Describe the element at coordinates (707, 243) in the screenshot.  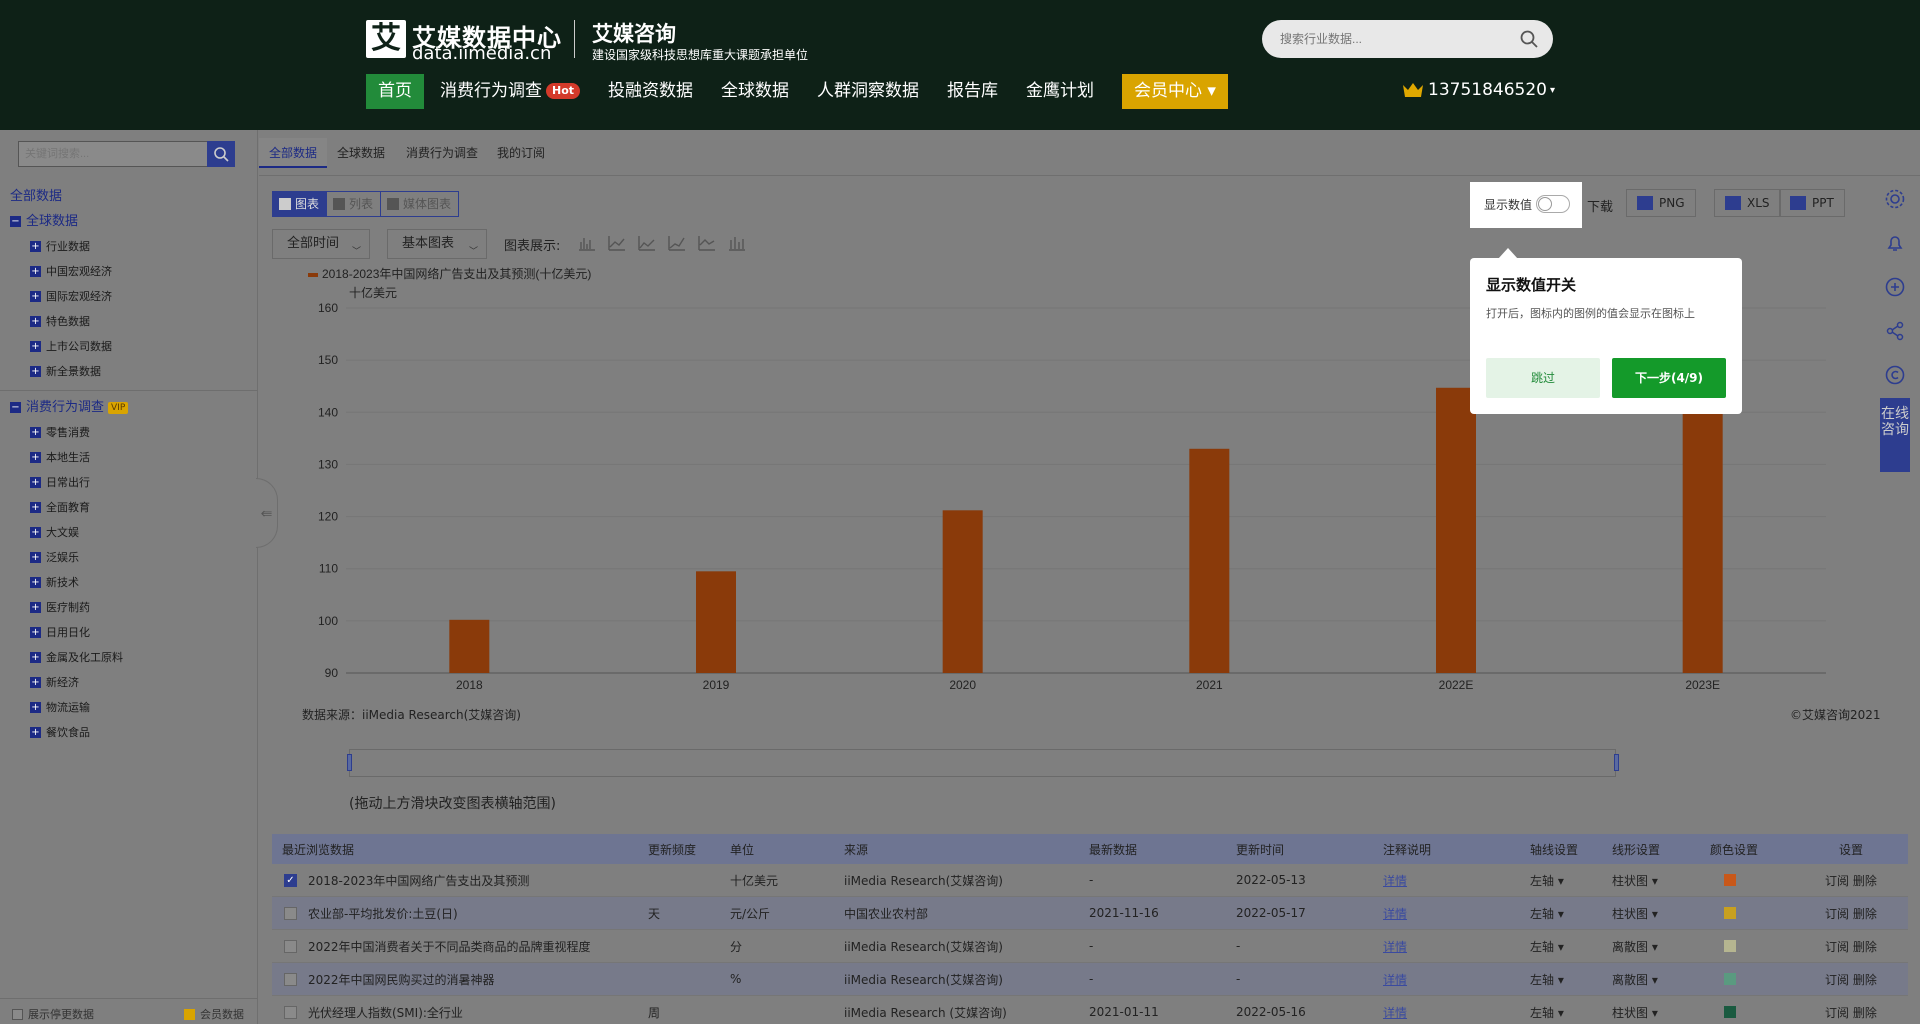
I see `combo-chart-icon` at that location.